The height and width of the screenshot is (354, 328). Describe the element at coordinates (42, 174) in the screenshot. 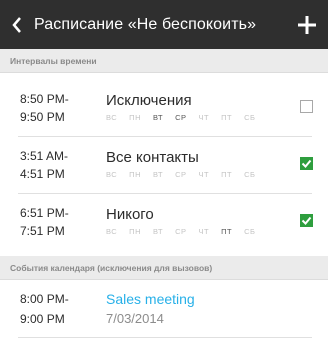

I see `time-end: 4:51 PM` at that location.